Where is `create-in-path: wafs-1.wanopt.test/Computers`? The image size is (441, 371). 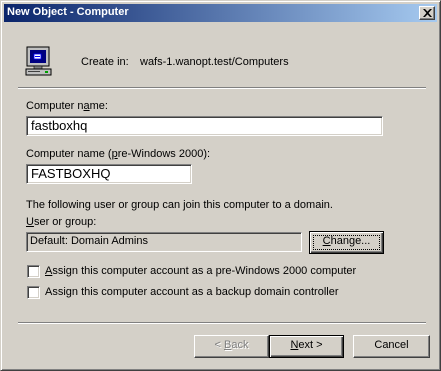 create-in-path: wafs-1.wanopt.test/Computers is located at coordinates (214, 62).